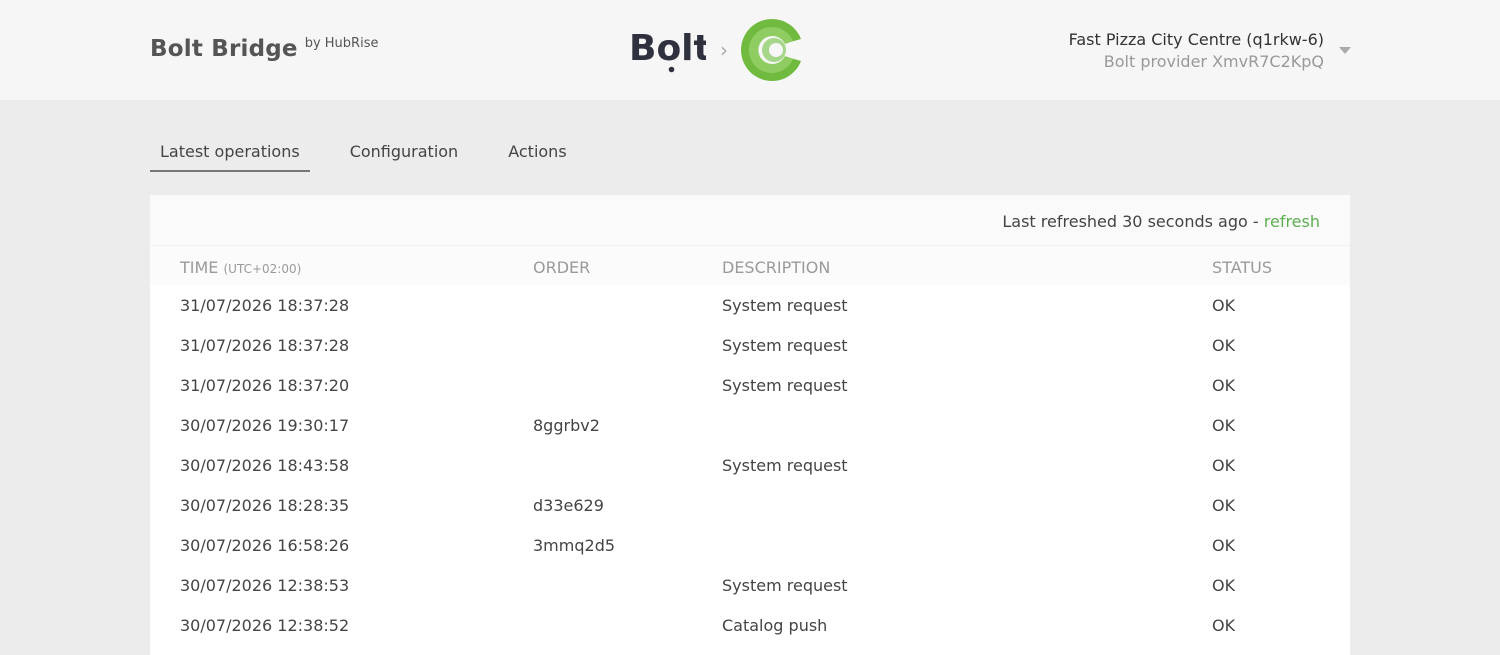 The height and width of the screenshot is (655, 1500). Describe the element at coordinates (1345, 50) in the screenshot. I see `caret-down-icon` at that location.